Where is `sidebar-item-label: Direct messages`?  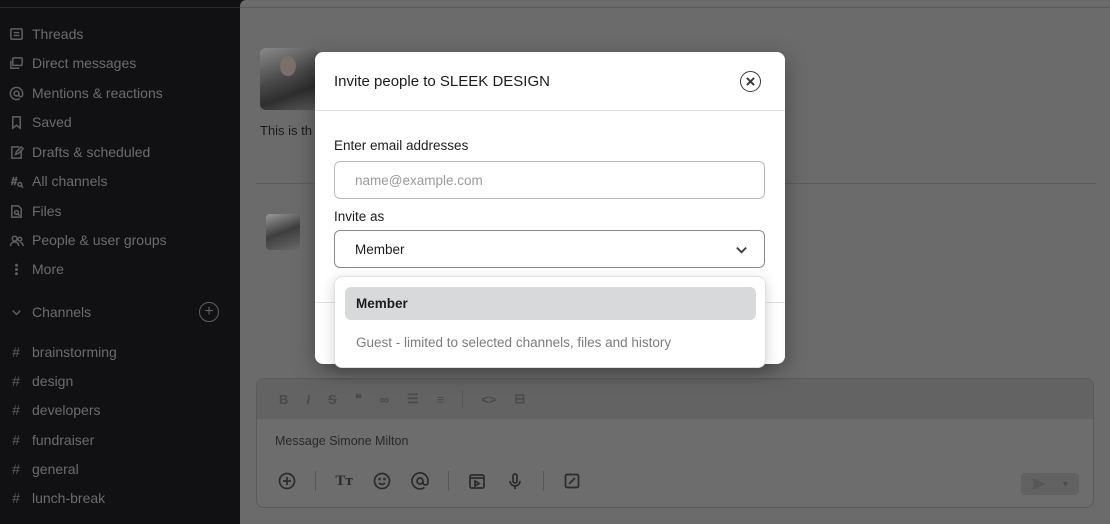
sidebar-item-label: Direct messages is located at coordinates (84, 63).